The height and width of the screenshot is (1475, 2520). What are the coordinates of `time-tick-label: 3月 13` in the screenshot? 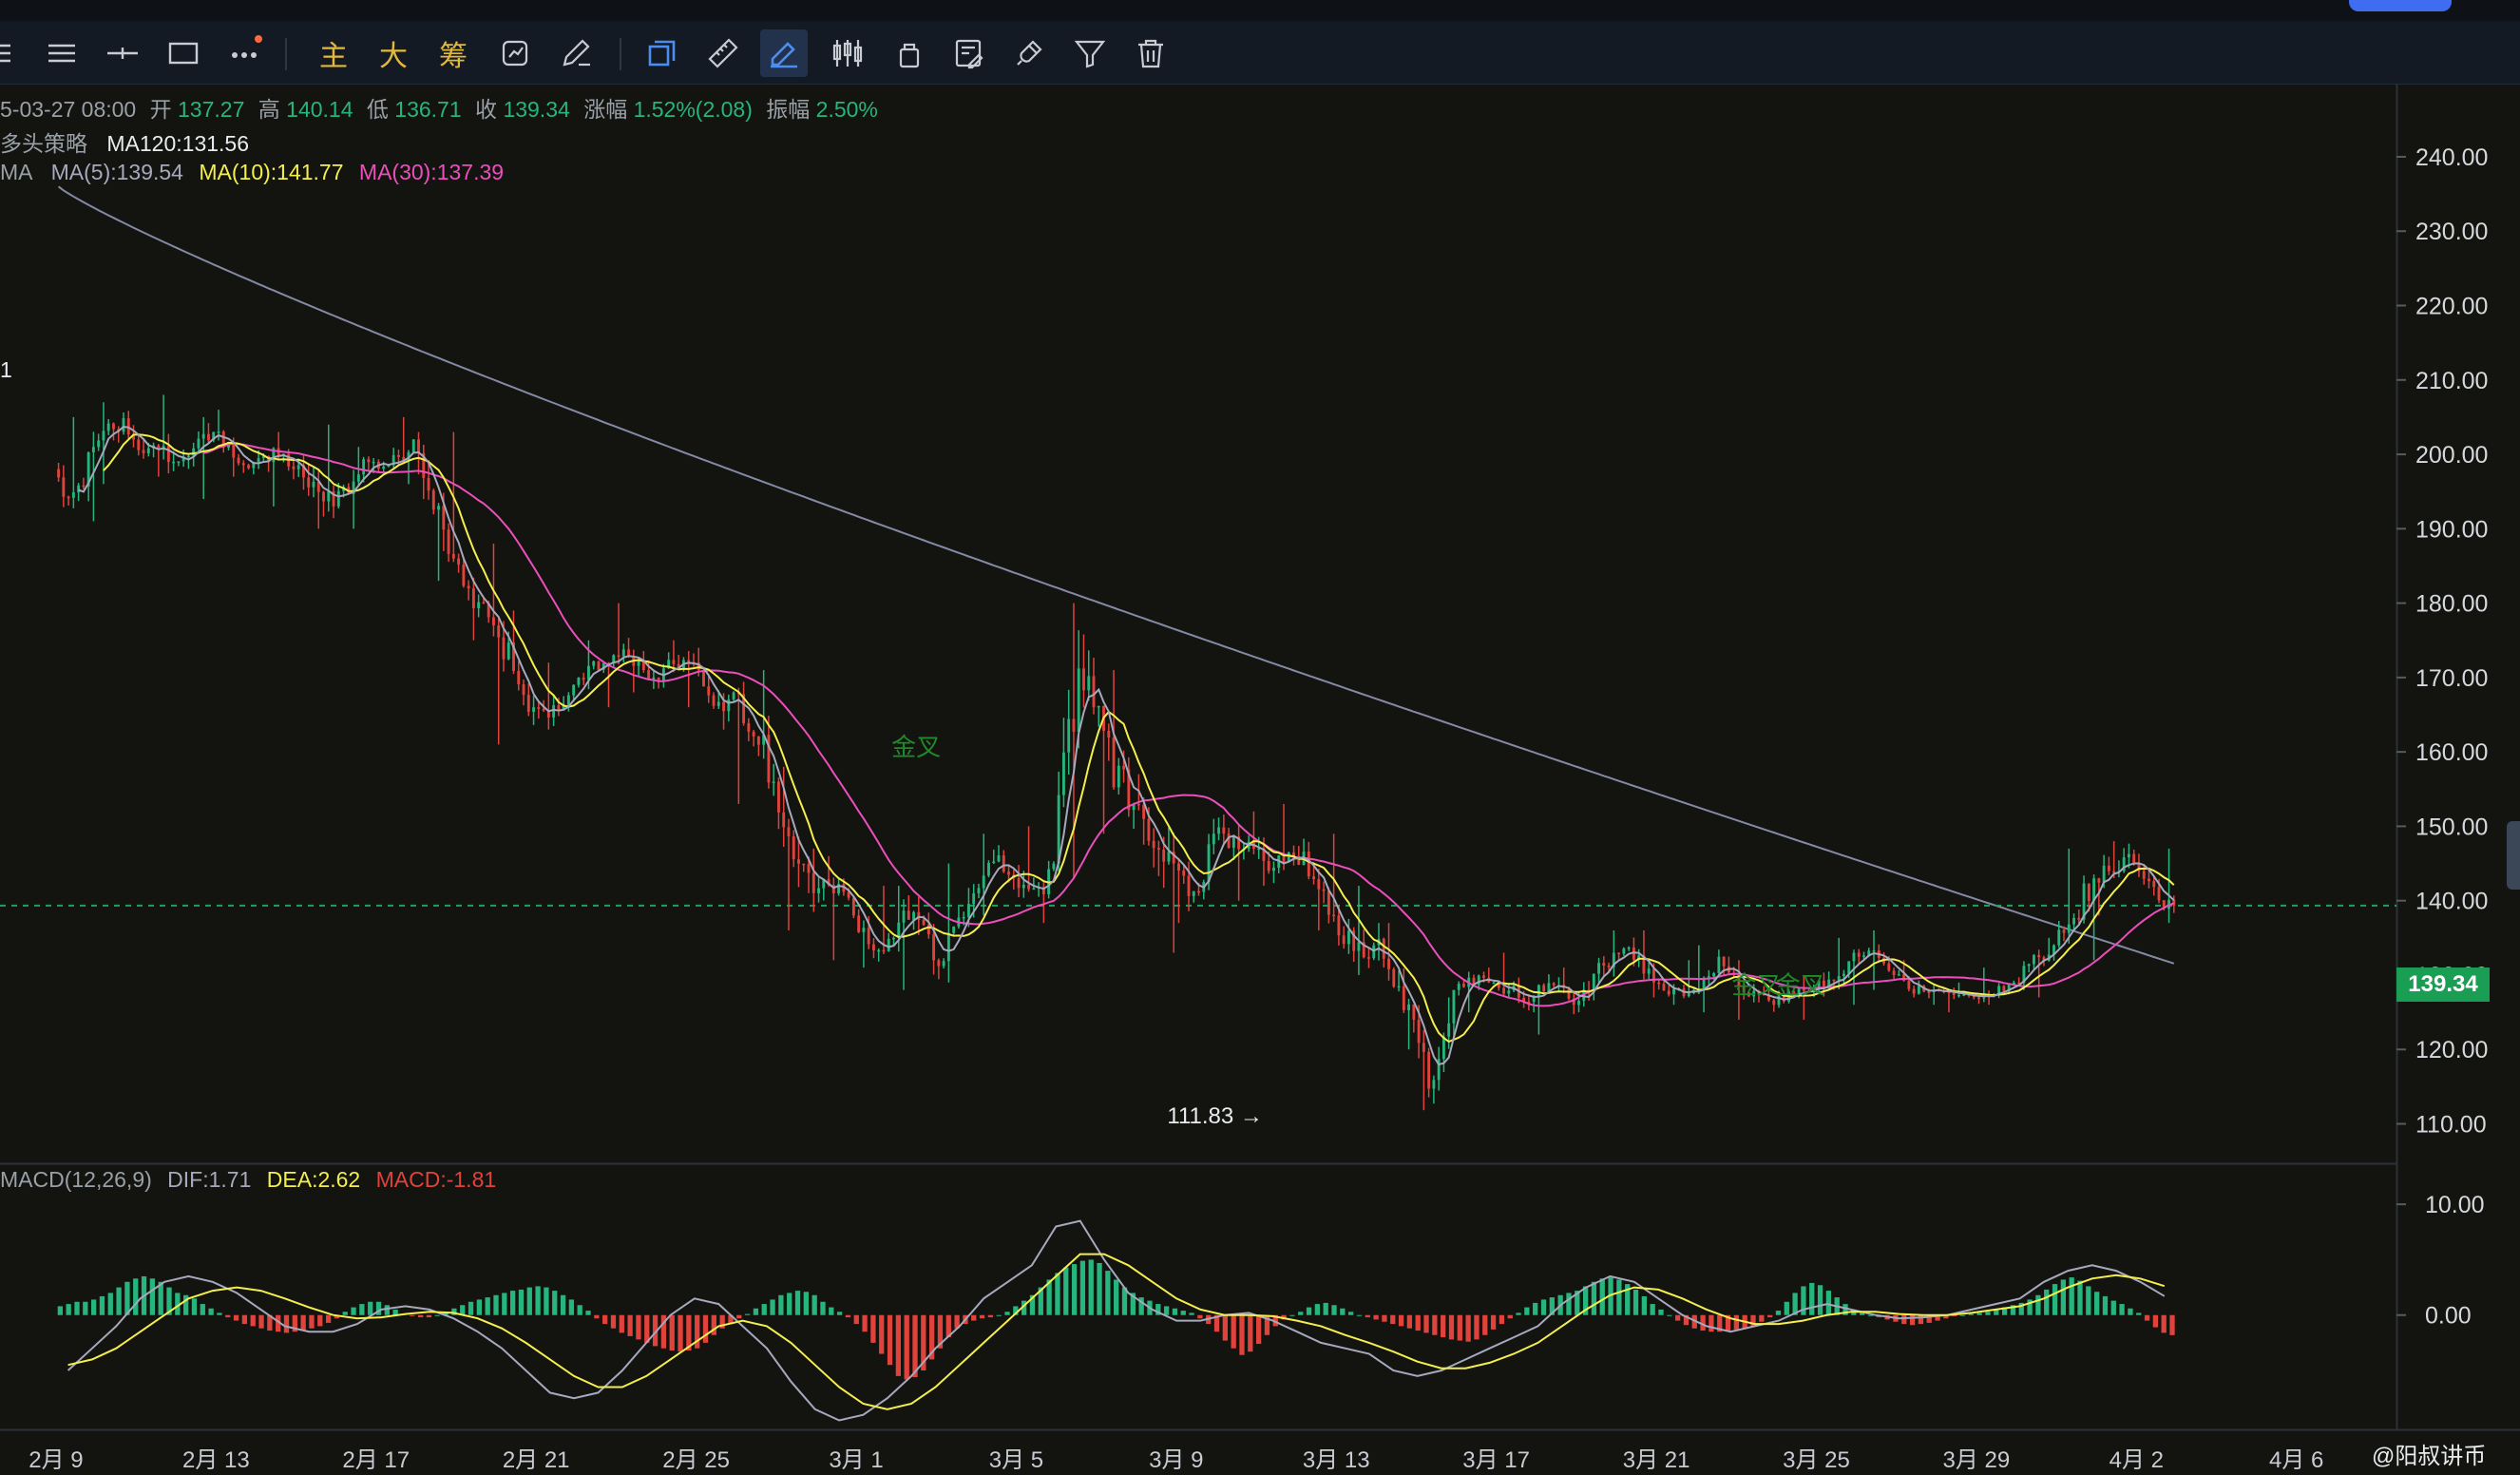 It's located at (1336, 1460).